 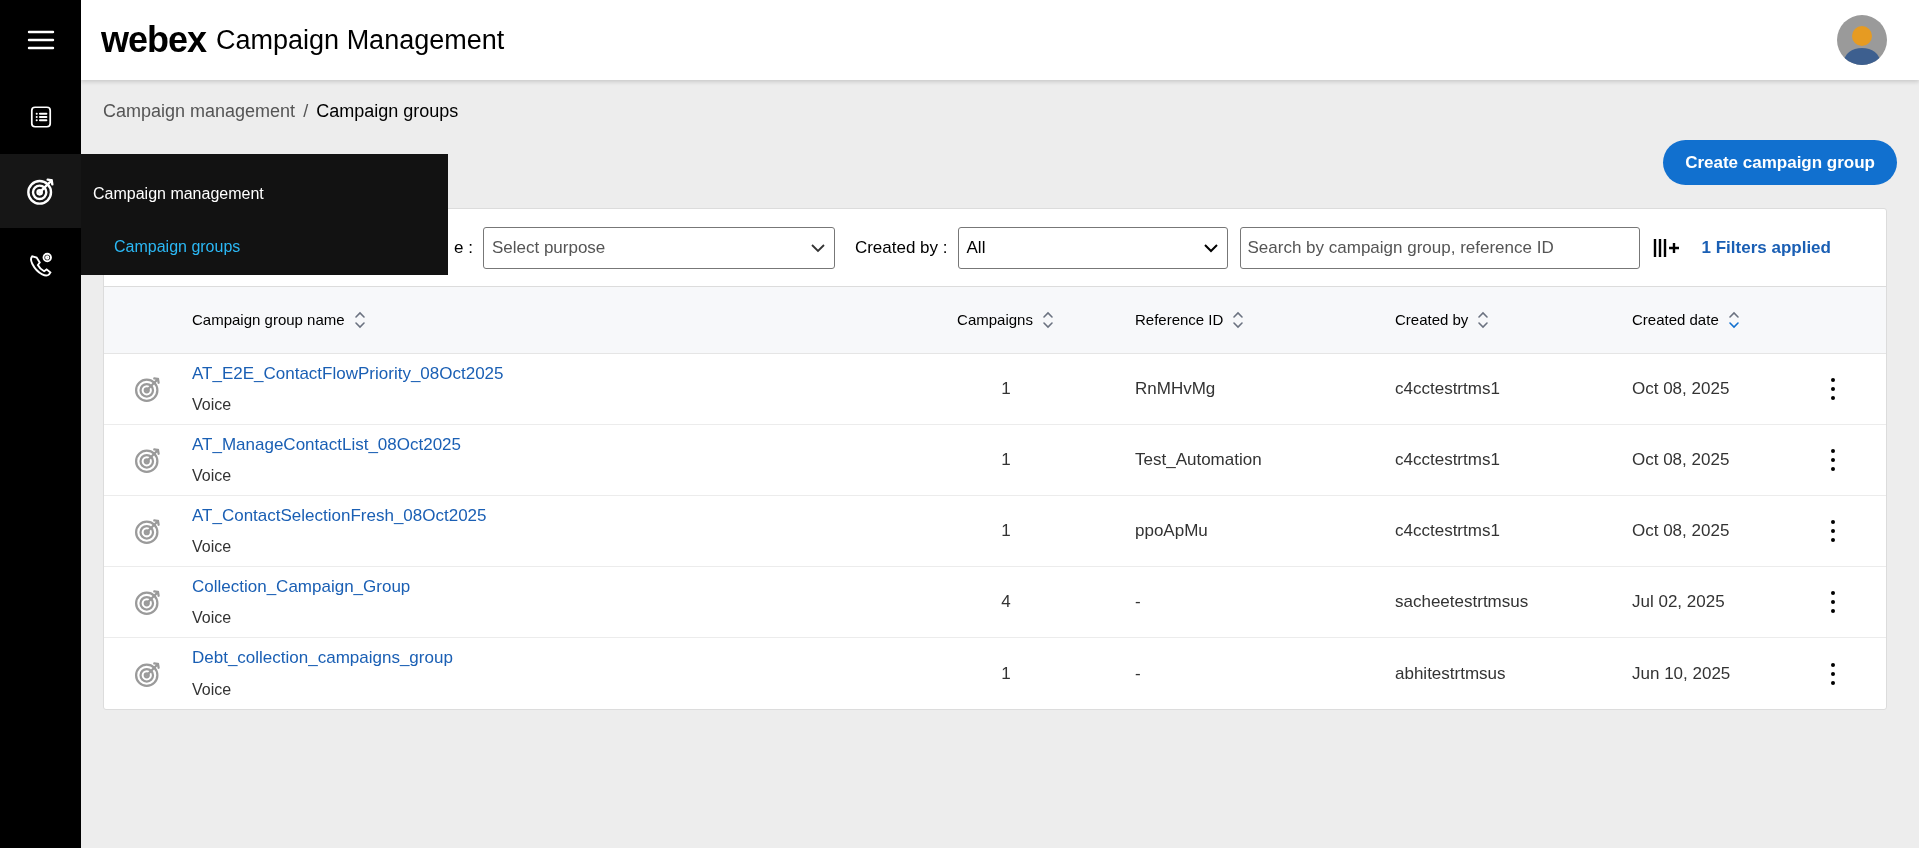 I want to click on table-cell: Jul 02, 2025, so click(x=1678, y=602).